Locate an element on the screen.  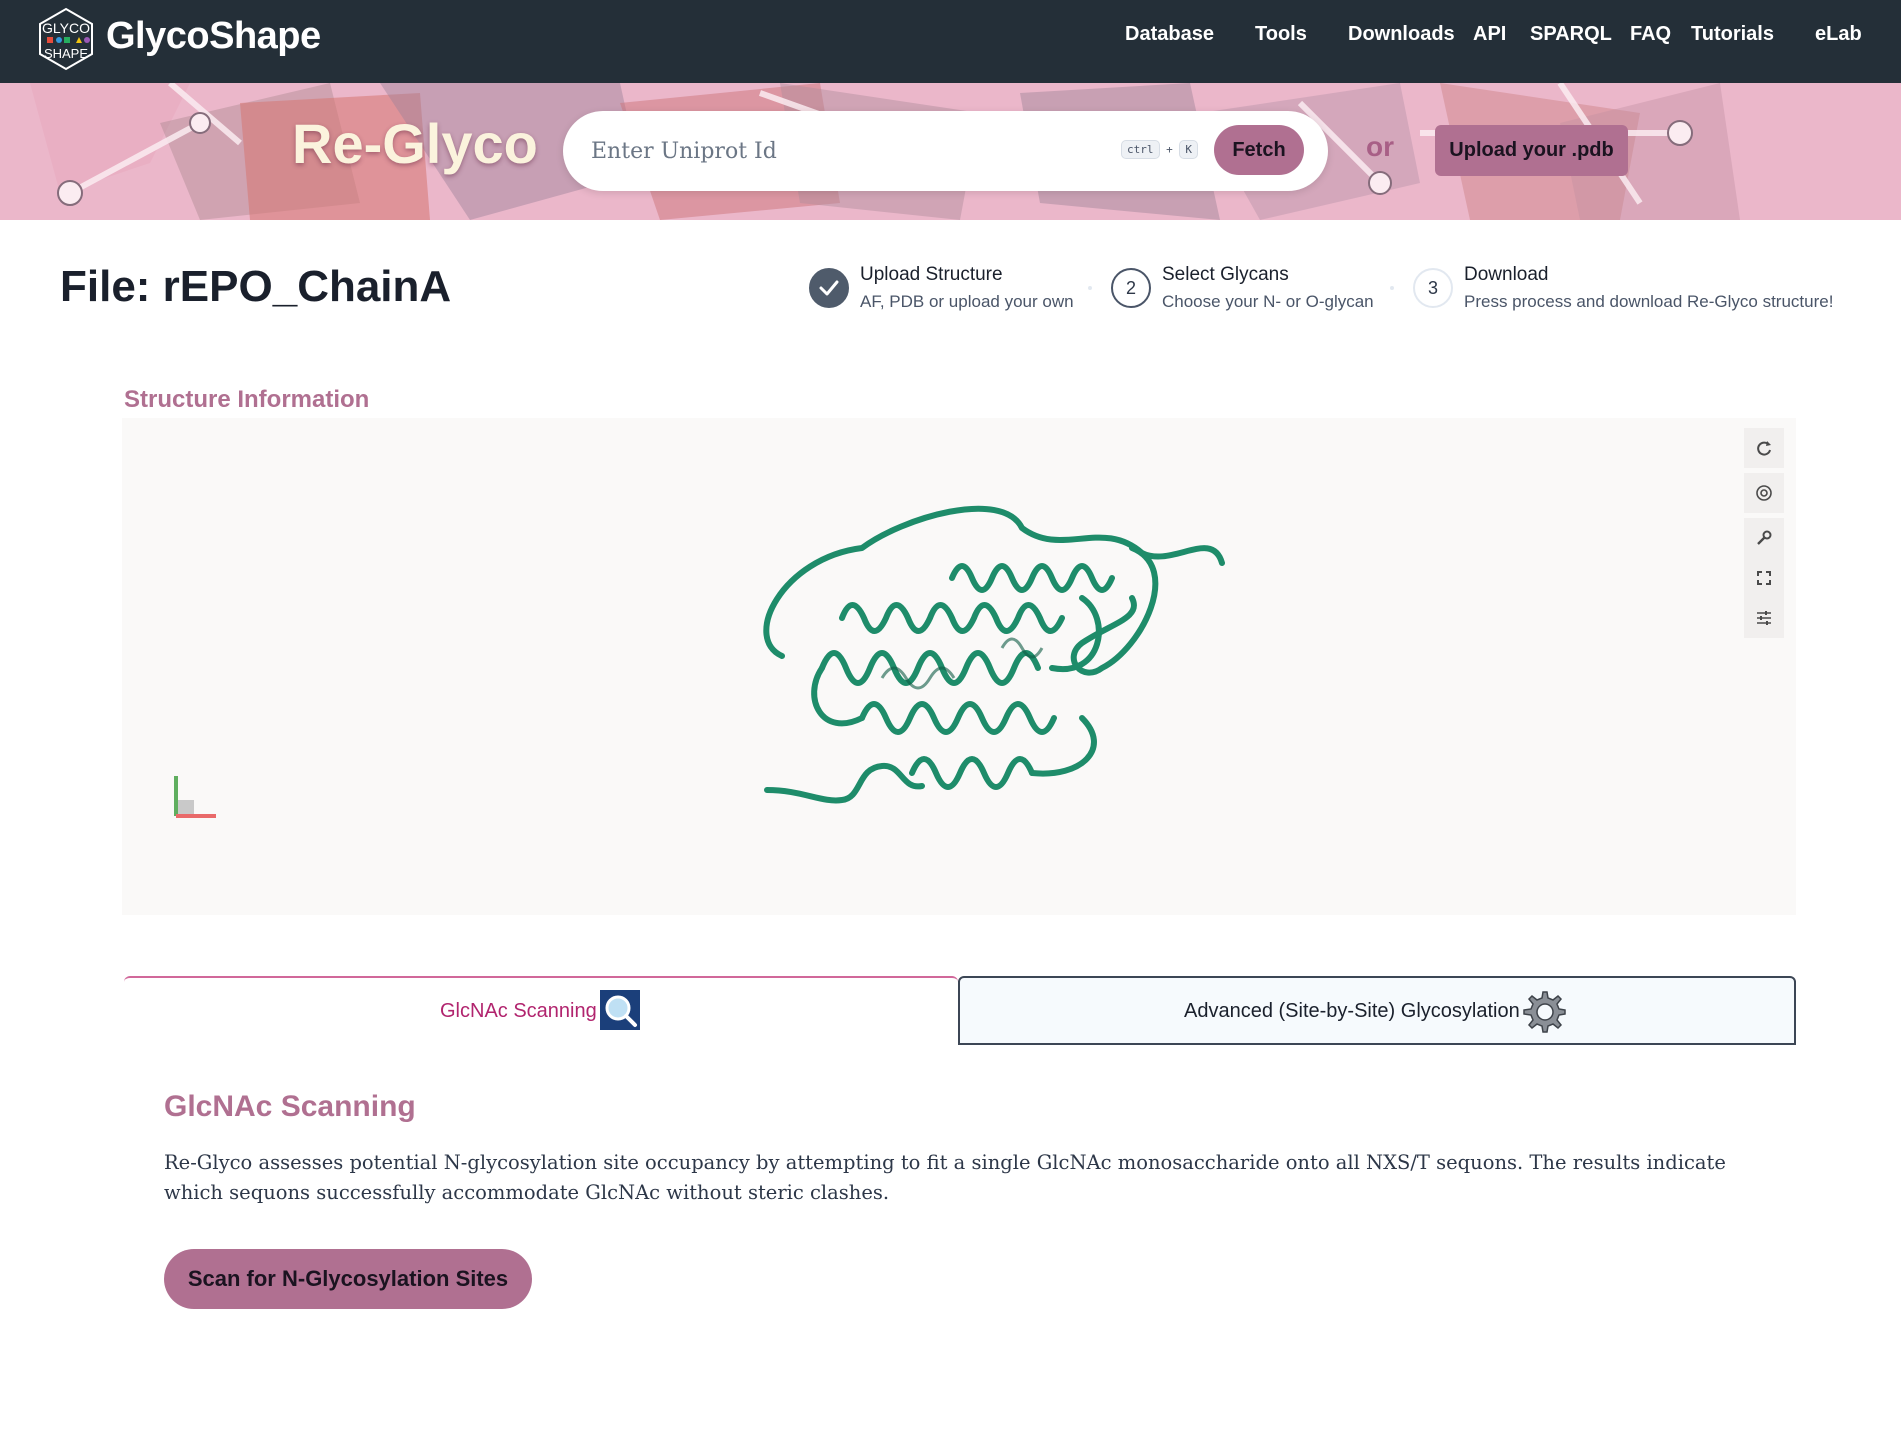
step-1-title: Upload Structure is located at coordinates (931, 274).